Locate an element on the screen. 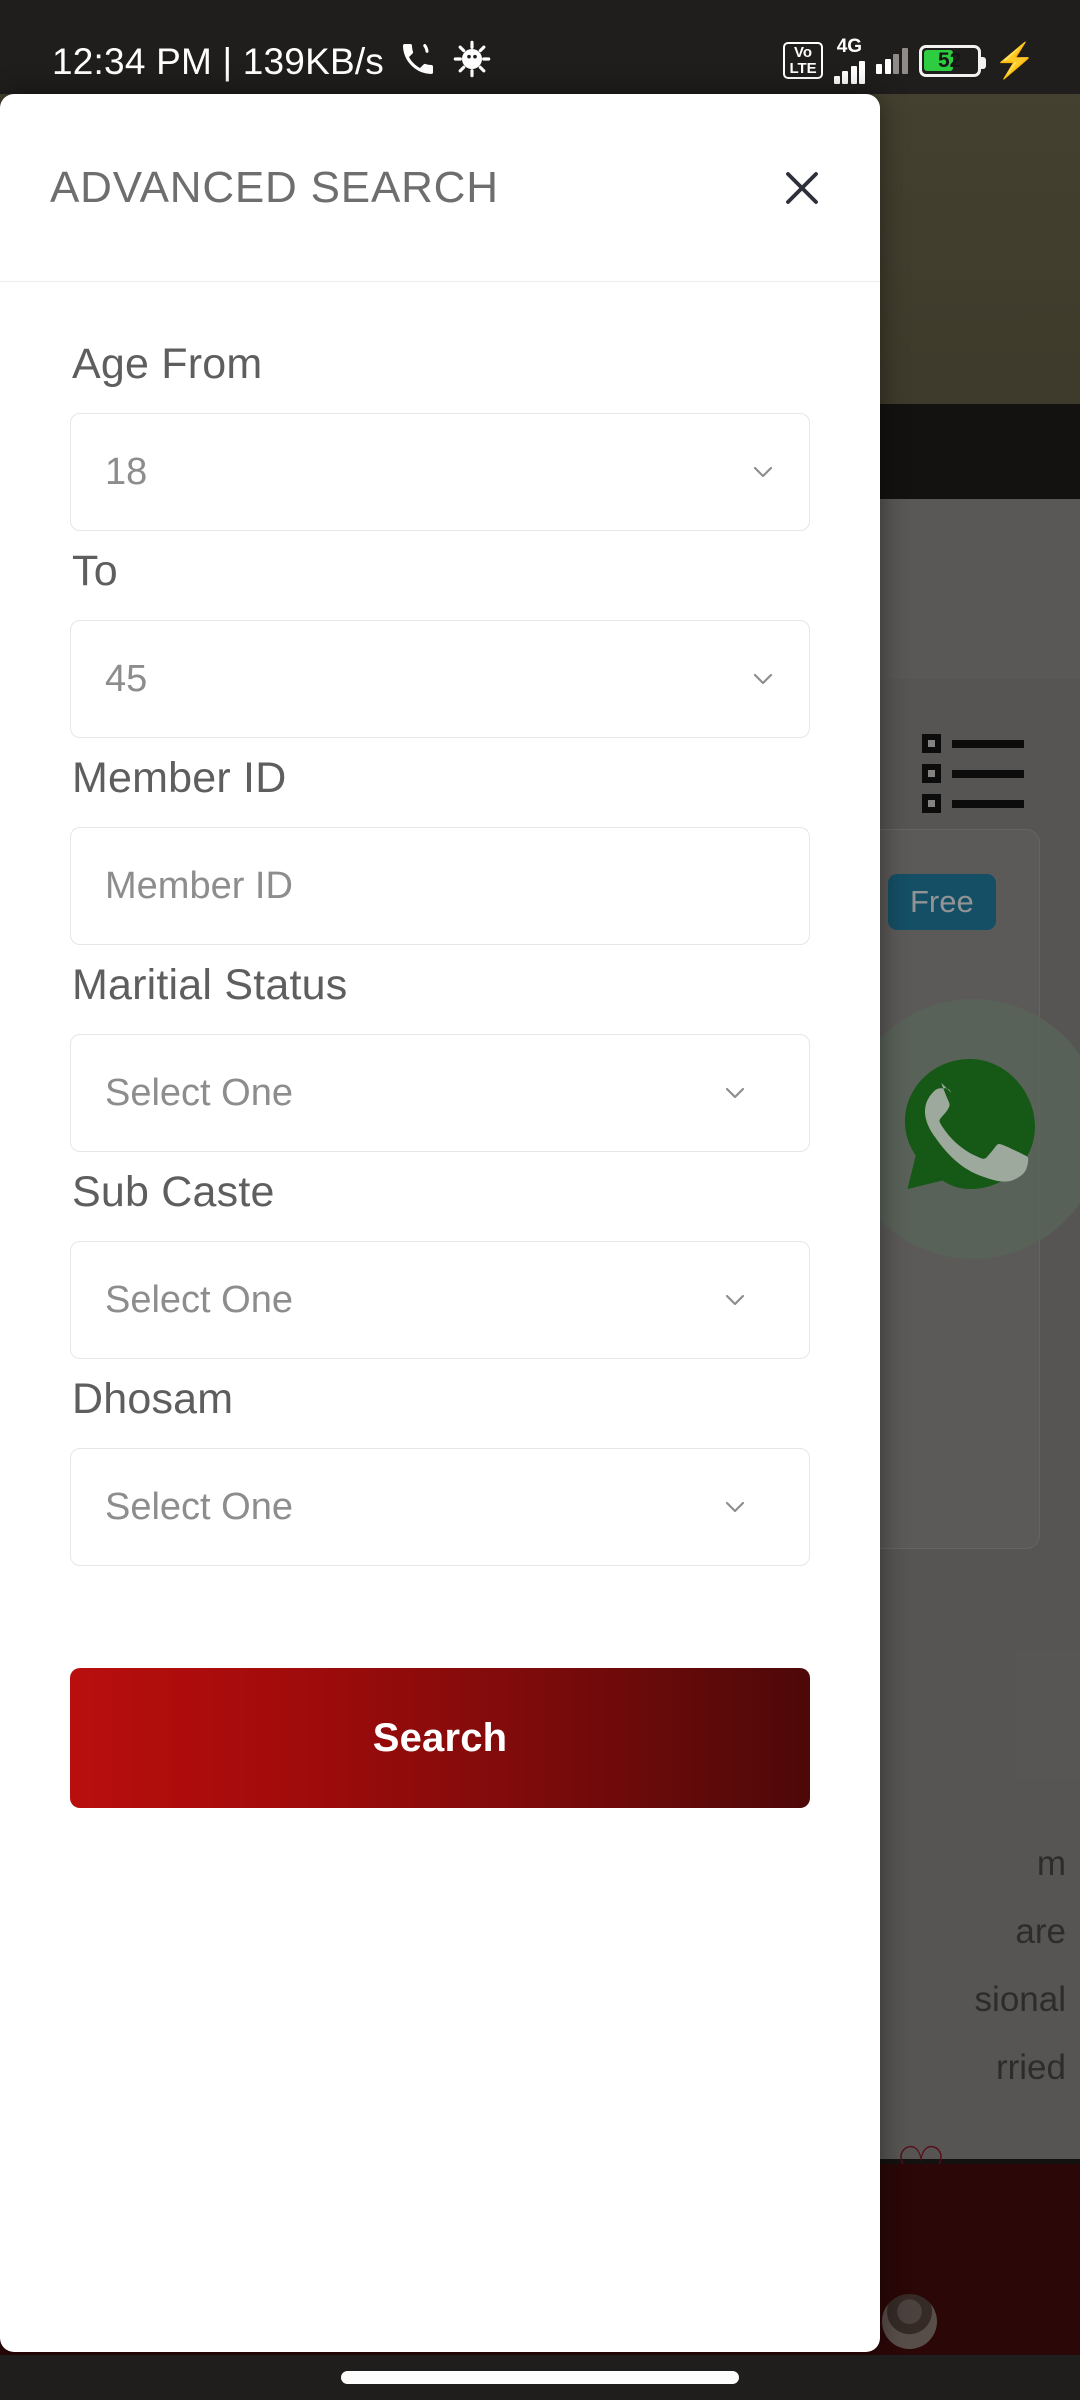  sub-caste-value: Select One is located at coordinates (199, 1299).